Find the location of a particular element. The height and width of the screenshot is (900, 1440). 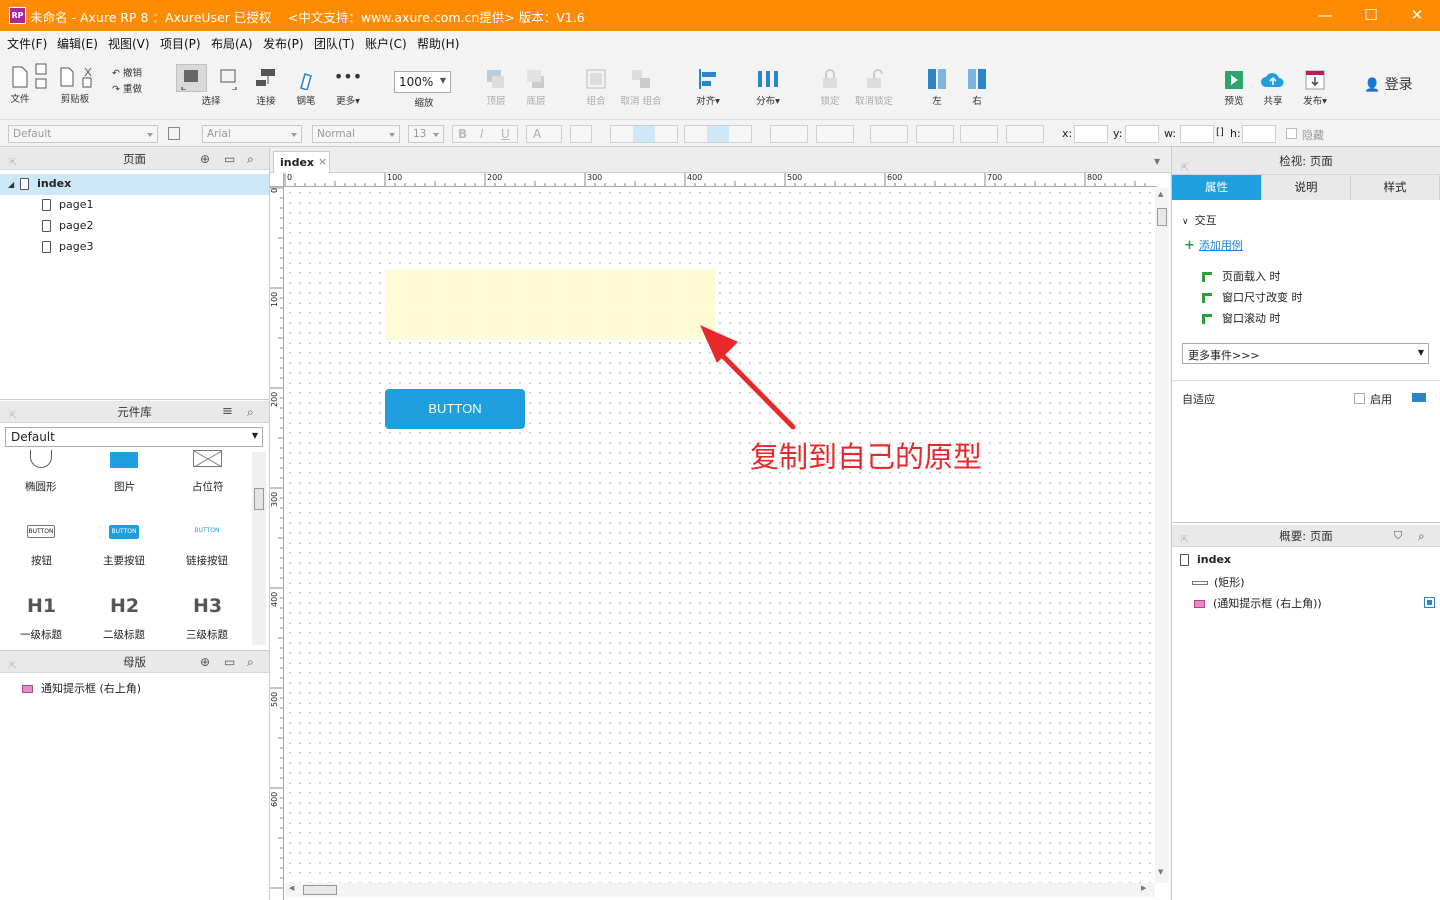

distribute-button: 分布▾ is located at coordinates (768, 87).